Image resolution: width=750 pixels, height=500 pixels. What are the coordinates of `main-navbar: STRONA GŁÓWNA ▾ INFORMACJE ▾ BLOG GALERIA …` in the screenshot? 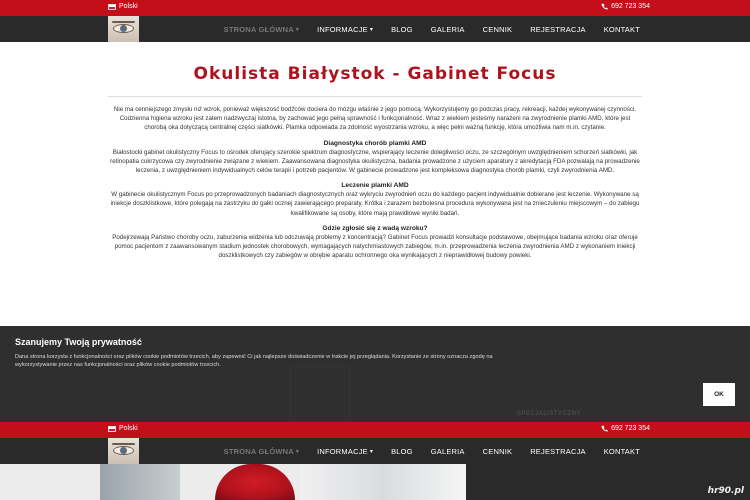 It's located at (375, 29).